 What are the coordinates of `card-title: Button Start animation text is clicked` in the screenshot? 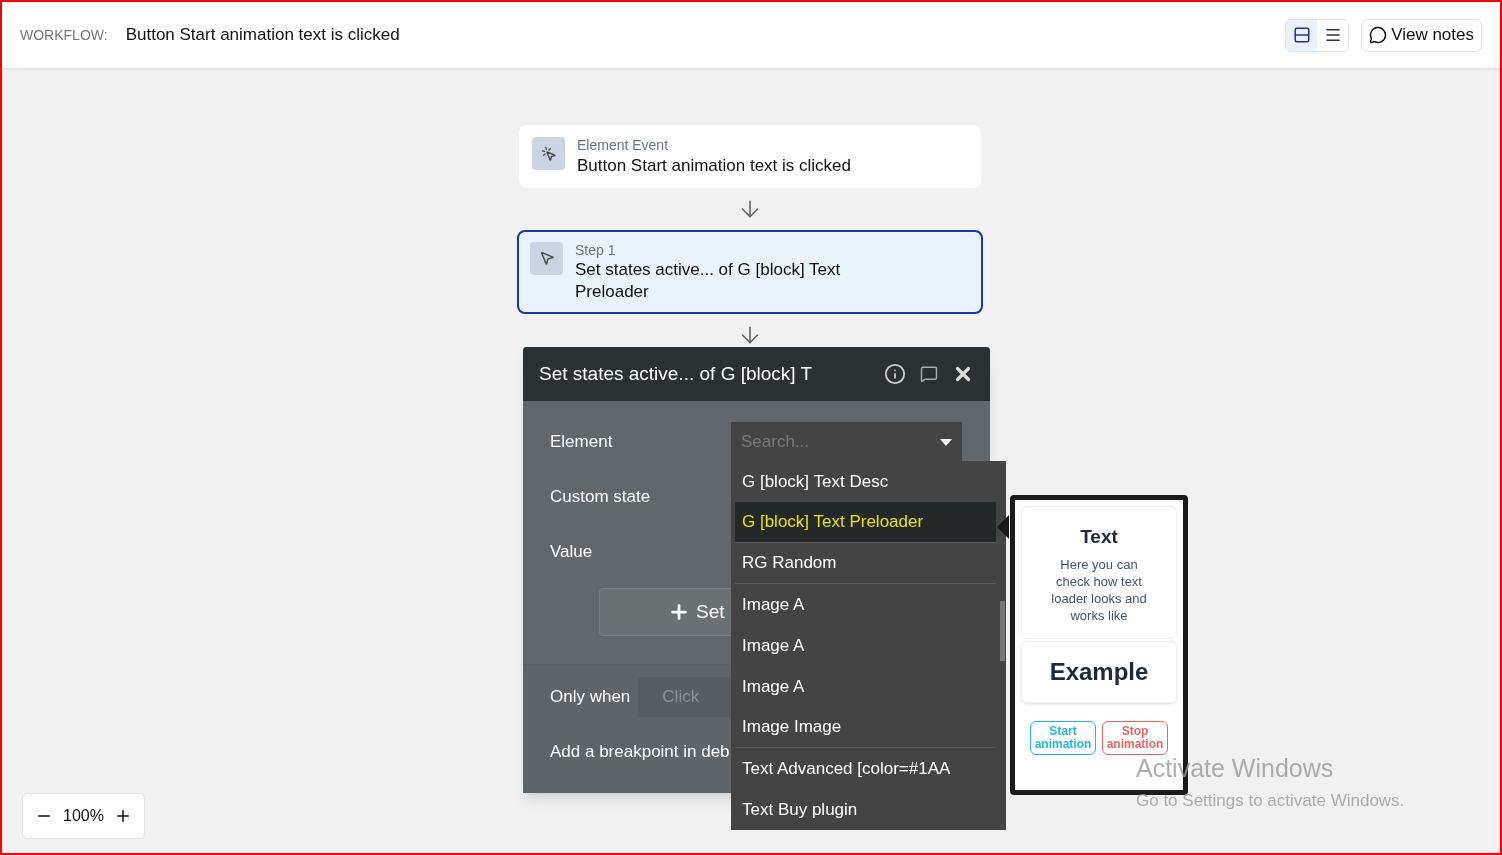 It's located at (715, 165).